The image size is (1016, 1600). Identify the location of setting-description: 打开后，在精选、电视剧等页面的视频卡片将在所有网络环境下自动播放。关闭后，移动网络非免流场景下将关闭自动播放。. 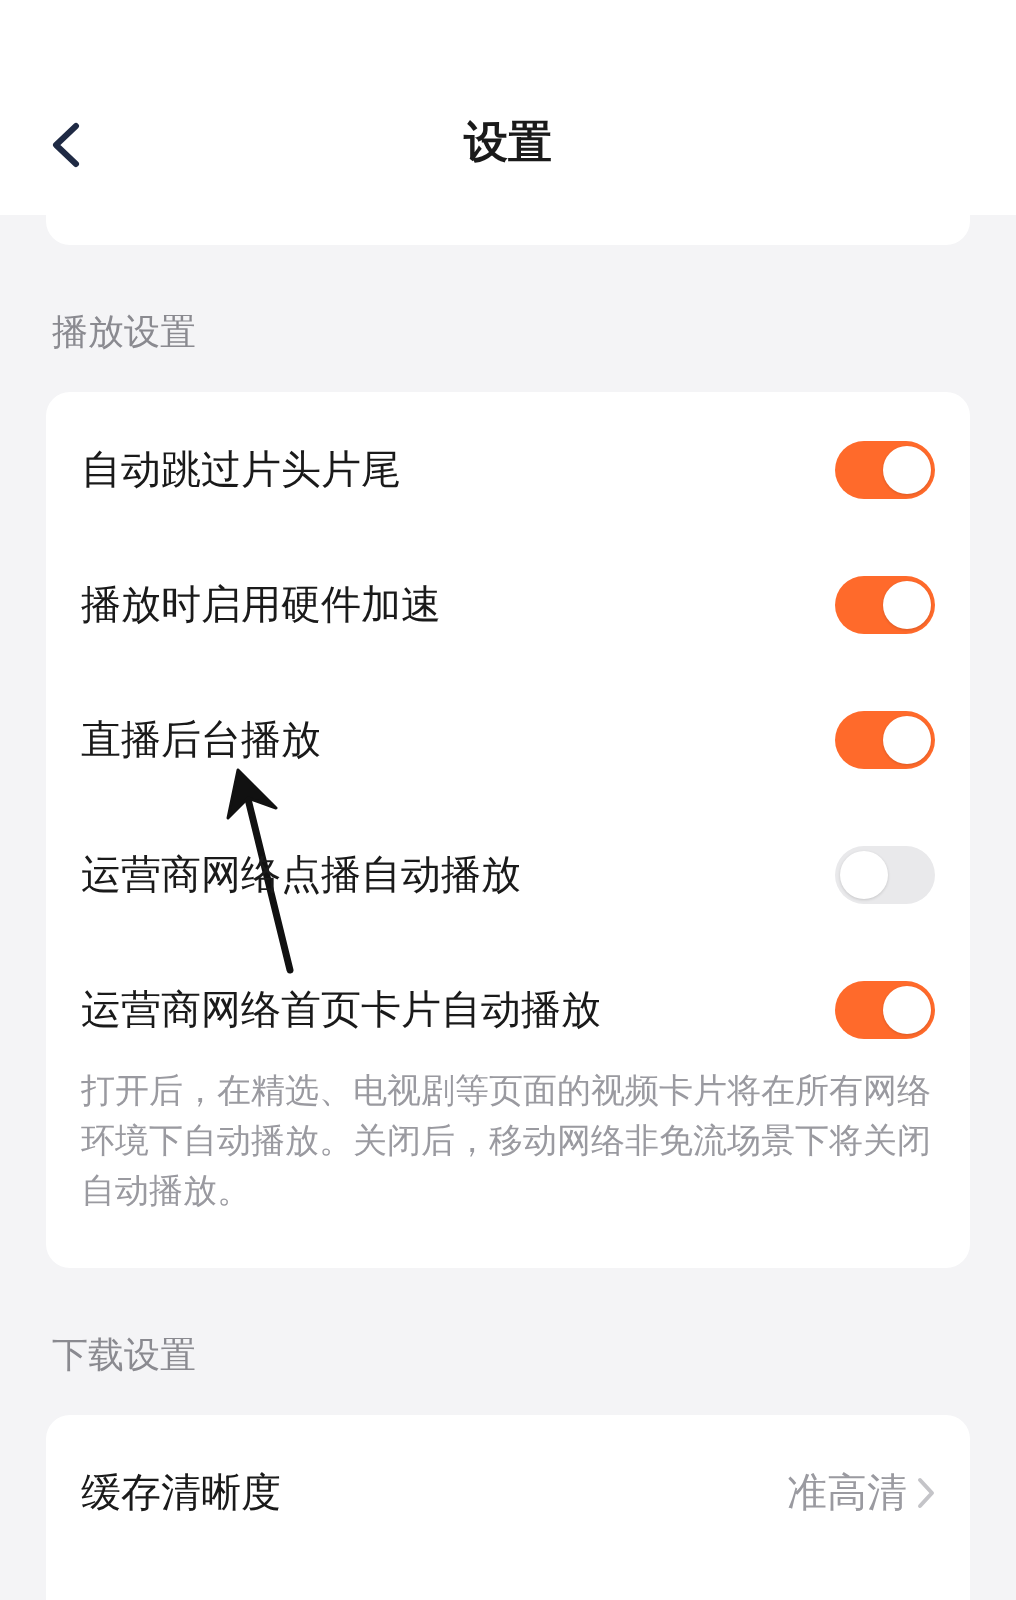
(506, 1140).